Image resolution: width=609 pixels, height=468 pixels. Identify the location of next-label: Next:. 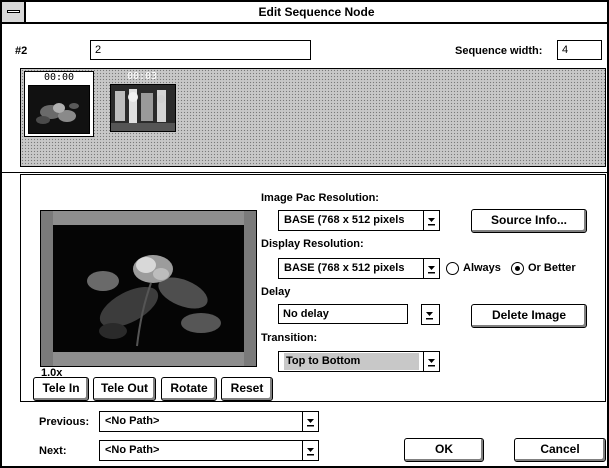
(53, 451).